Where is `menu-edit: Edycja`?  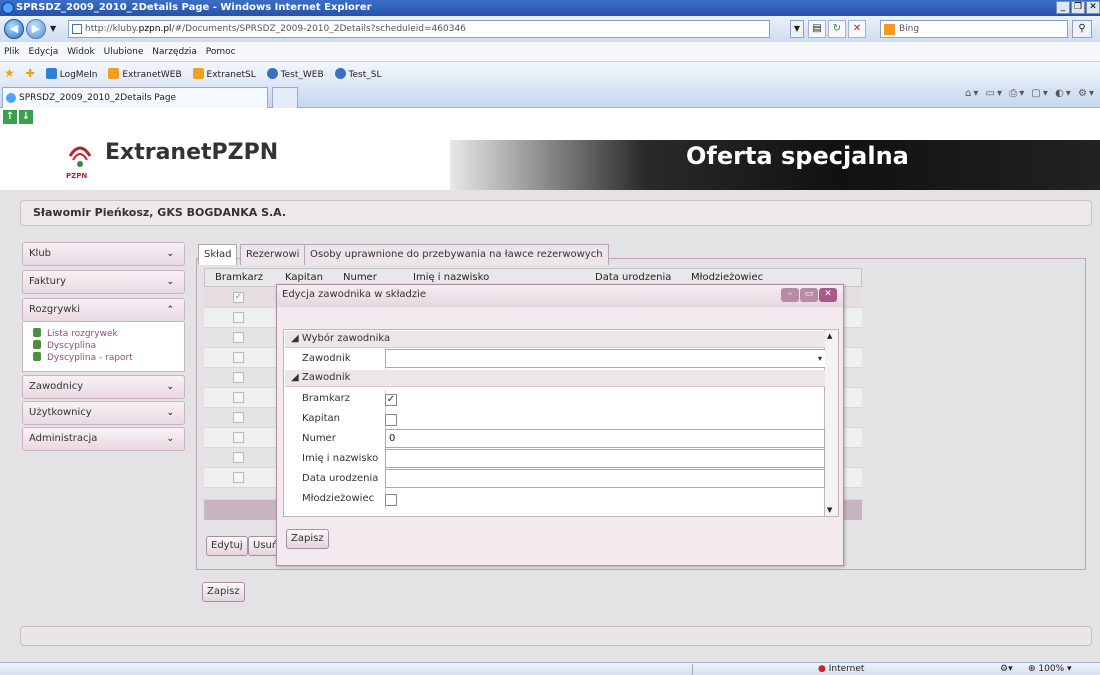
menu-edit: Edycja is located at coordinates (44, 52).